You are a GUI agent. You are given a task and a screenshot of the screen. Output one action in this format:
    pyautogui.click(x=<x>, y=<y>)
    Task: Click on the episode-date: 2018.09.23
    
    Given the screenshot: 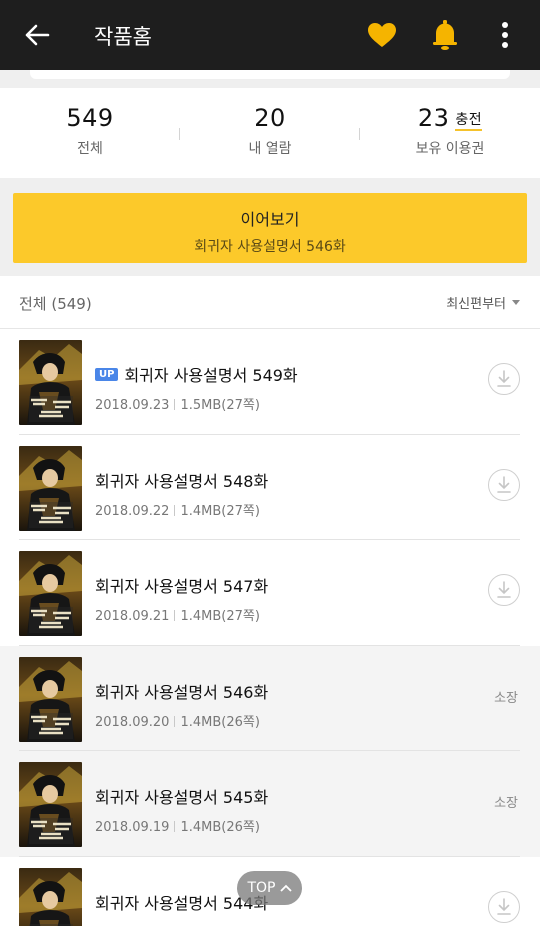 What is the action you would take?
    pyautogui.click(x=132, y=405)
    